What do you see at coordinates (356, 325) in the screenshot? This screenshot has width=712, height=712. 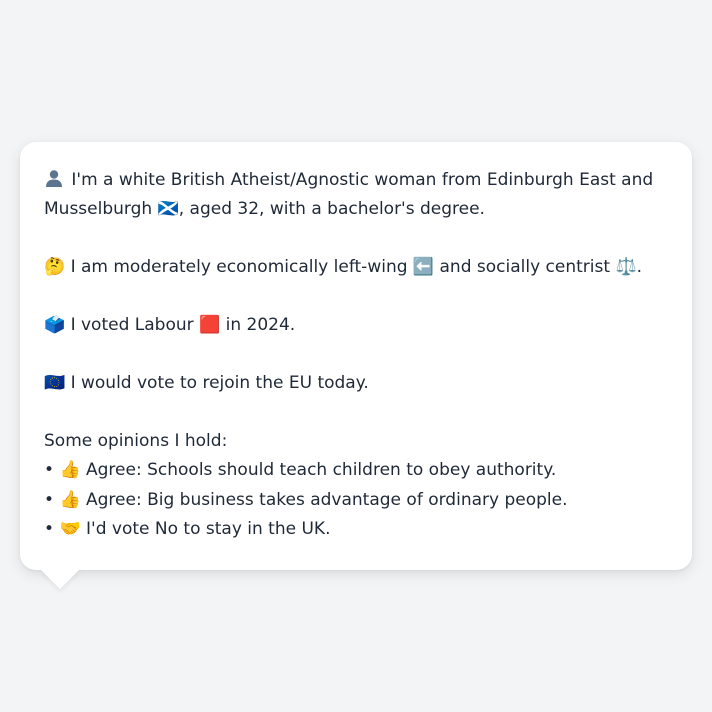 I see `vote-line: 🗳️ I voted Labour 🟥 in 2024.` at bounding box center [356, 325].